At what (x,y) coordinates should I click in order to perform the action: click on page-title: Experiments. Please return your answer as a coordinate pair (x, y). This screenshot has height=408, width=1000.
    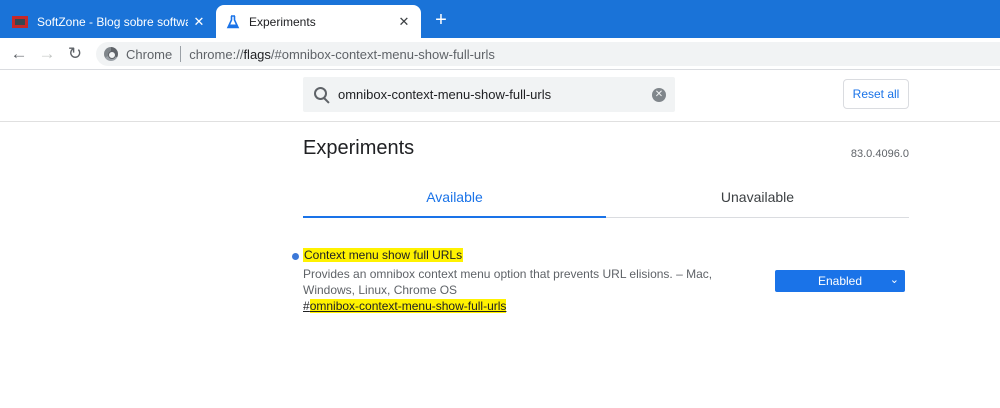
    Looking at the image, I should click on (359, 148).